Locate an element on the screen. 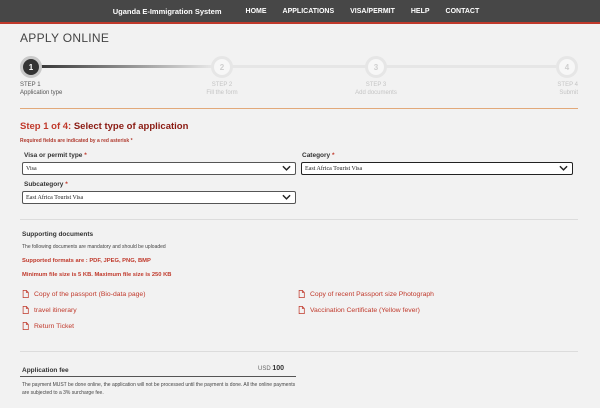  step-3-label: STEP 3 Add documents is located at coordinates (376, 89).